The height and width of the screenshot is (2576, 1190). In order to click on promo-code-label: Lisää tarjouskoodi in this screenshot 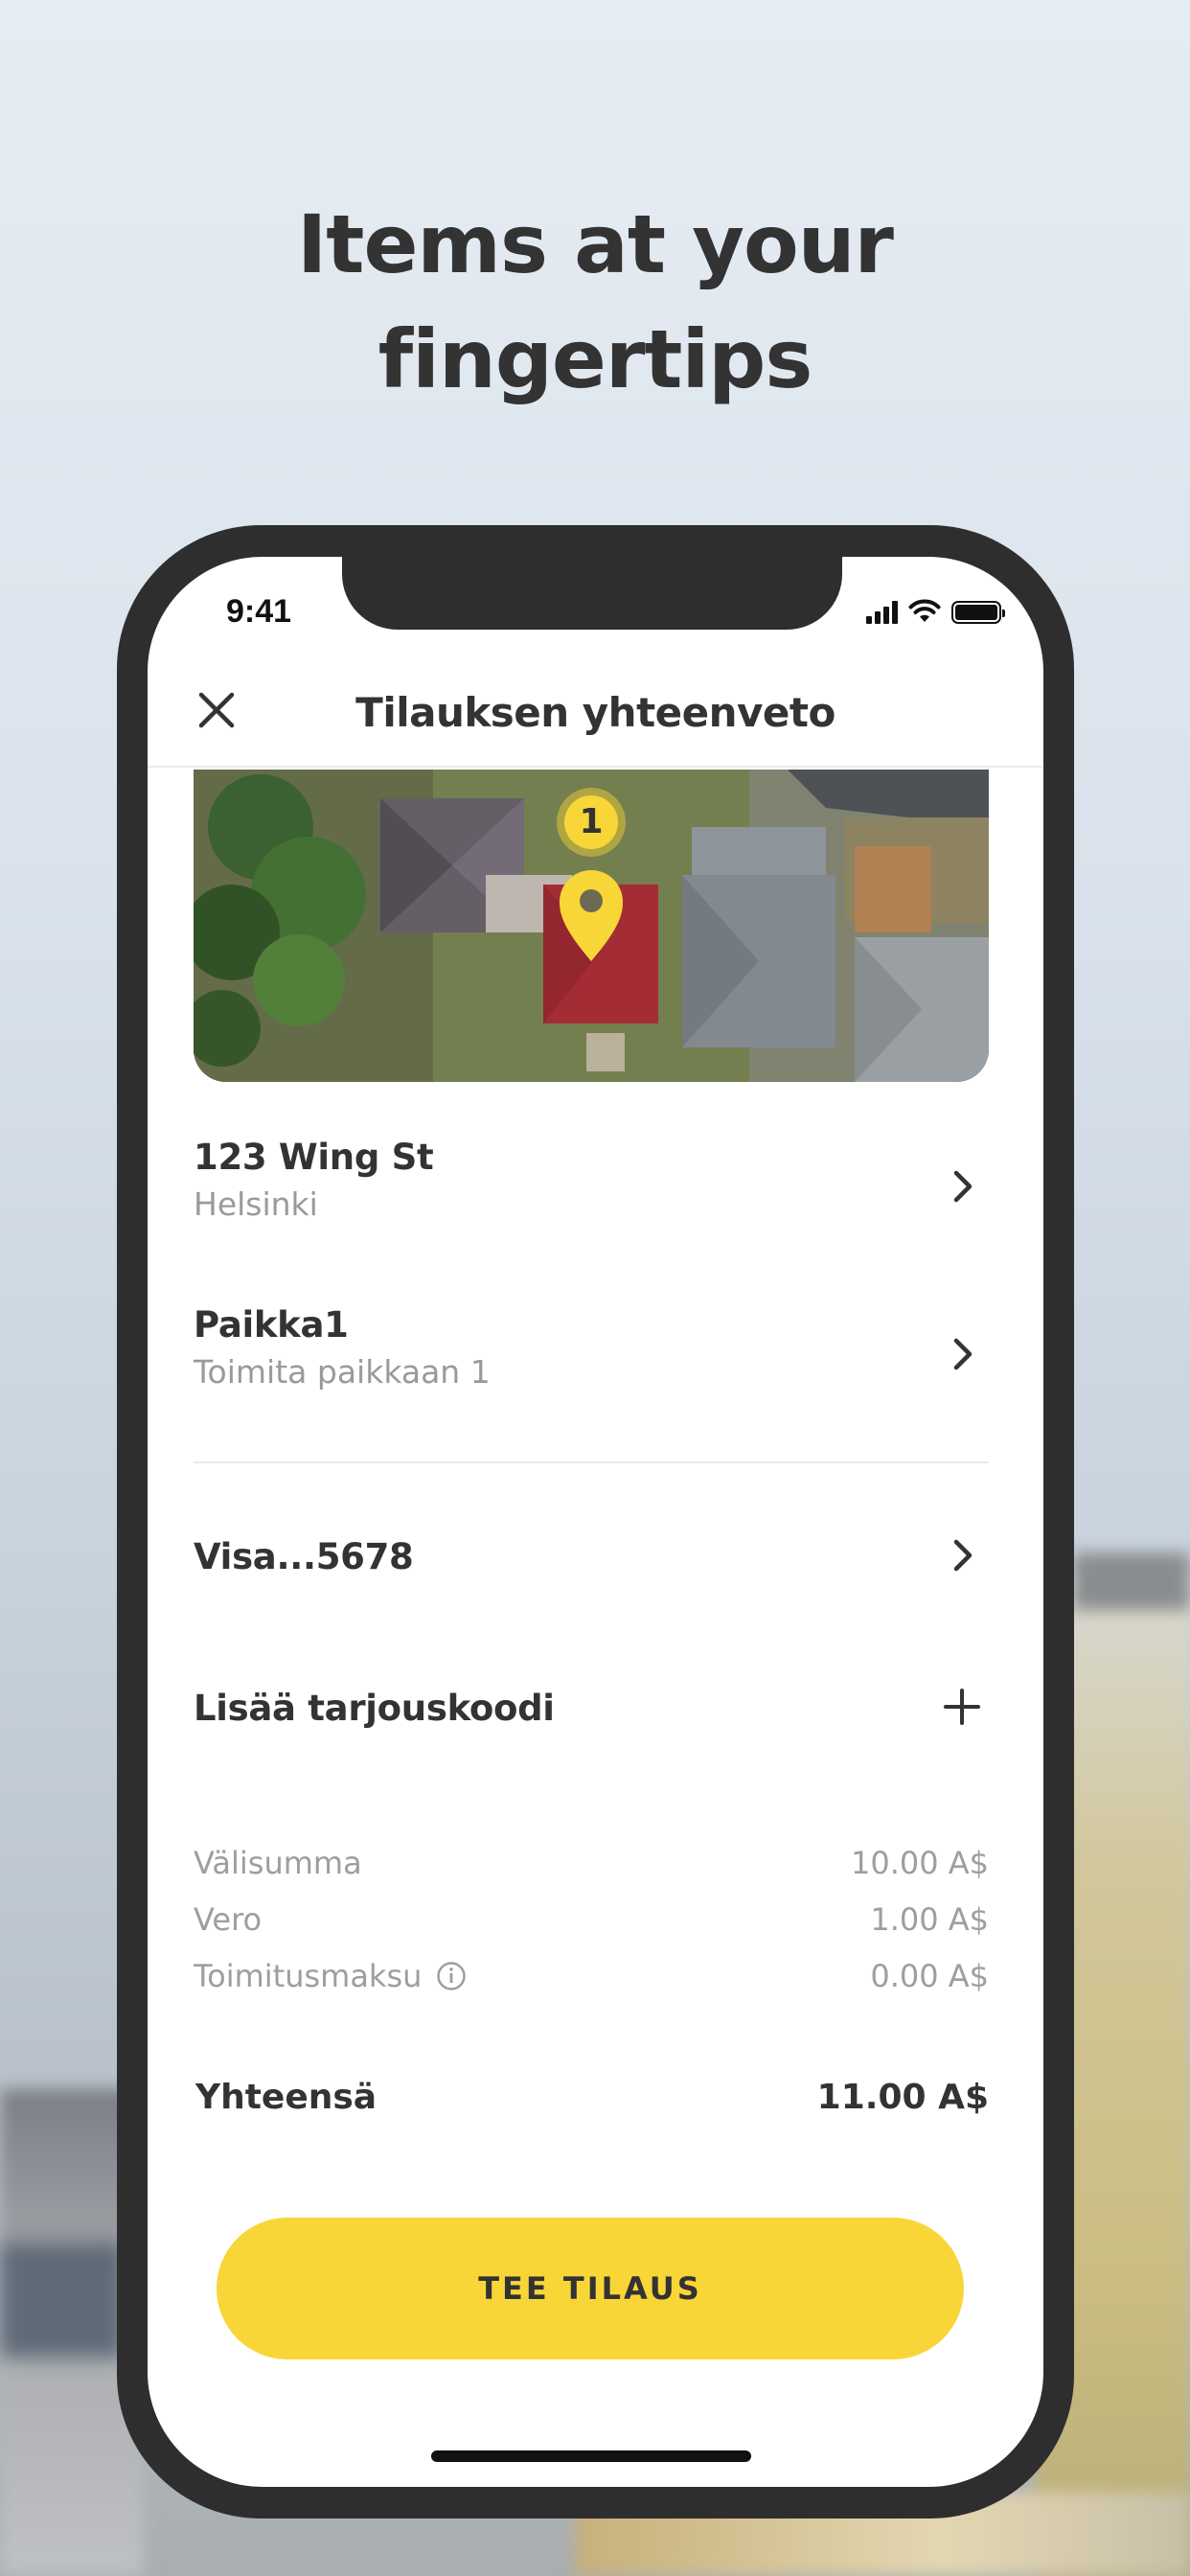, I will do `click(374, 1708)`.